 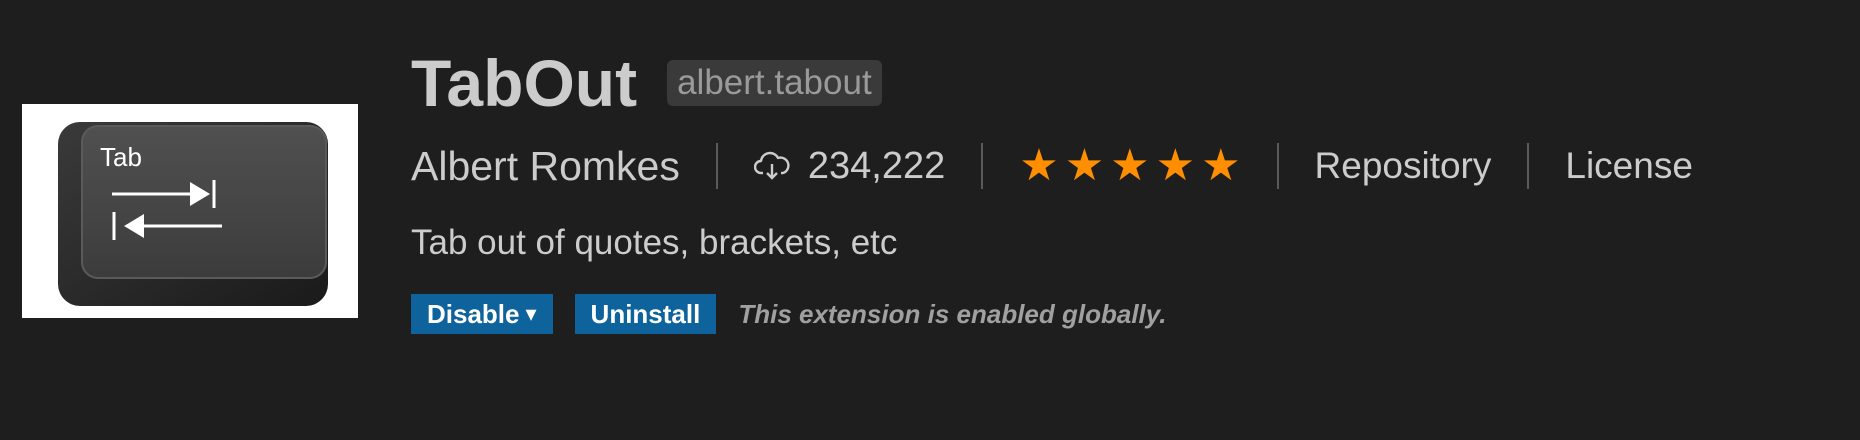 What do you see at coordinates (952, 313) in the screenshot?
I see `status-text: This extension is enabled globally.` at bounding box center [952, 313].